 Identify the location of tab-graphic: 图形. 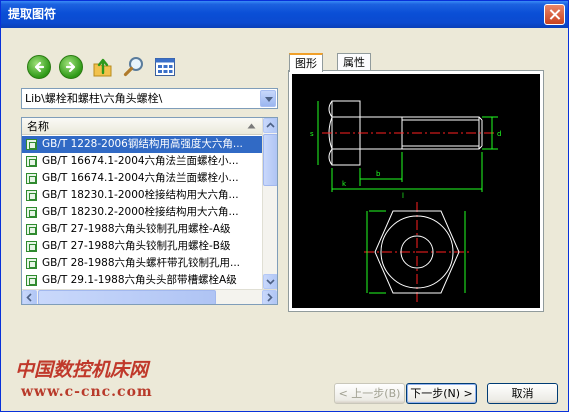
(306, 62).